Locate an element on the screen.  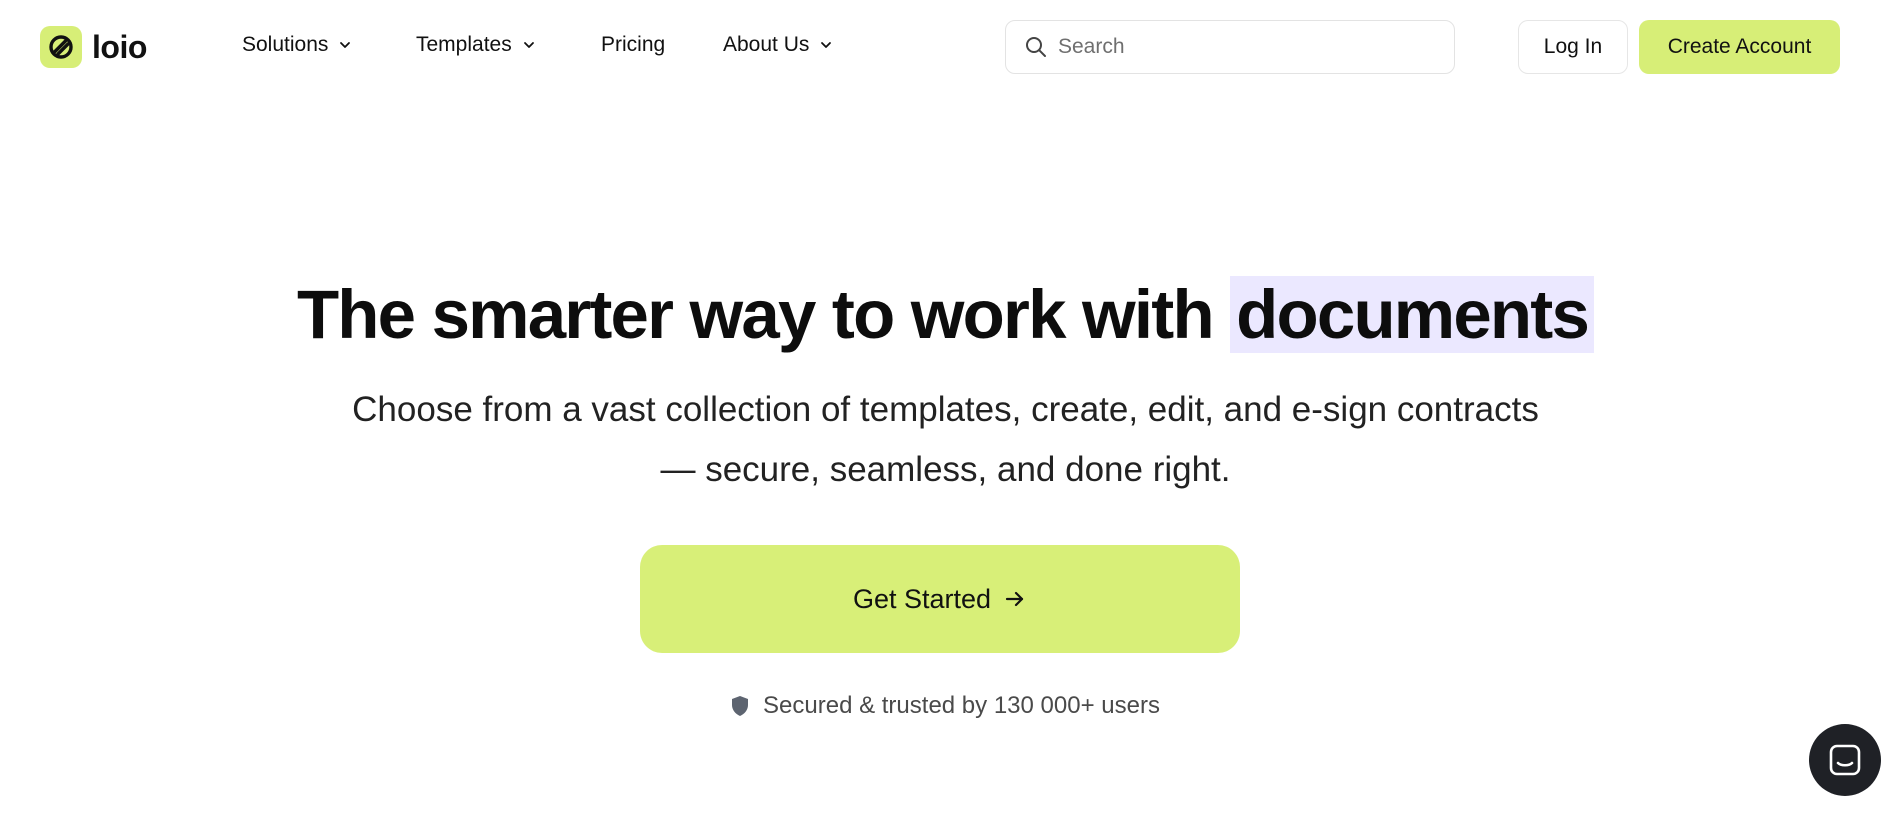
chat-icon is located at coordinates (1845, 760).